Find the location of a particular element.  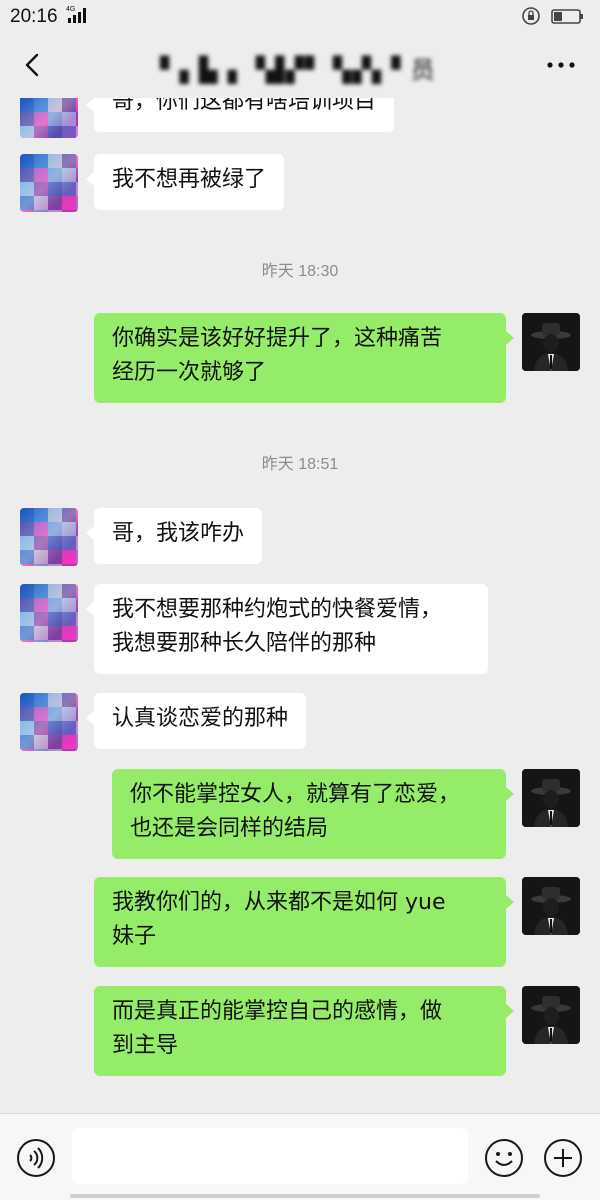

message-text-line: 我想要那种长久陪伴的那种 is located at coordinates (244, 643).